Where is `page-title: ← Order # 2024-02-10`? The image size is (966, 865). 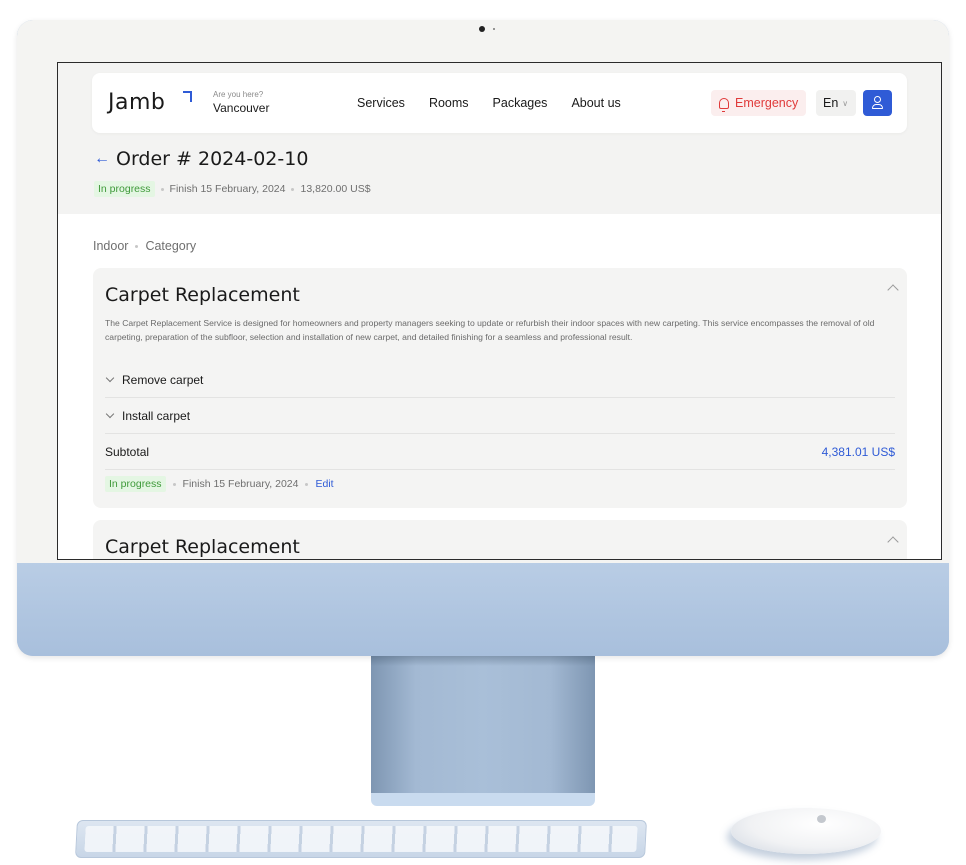 page-title: ← Order # 2024-02-10 is located at coordinates (201, 159).